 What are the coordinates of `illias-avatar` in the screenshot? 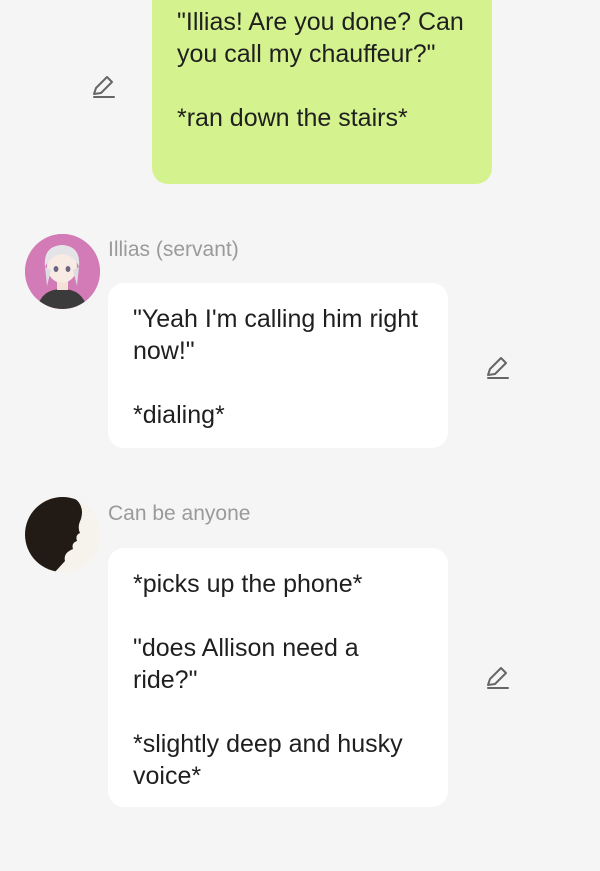 It's located at (62, 271).